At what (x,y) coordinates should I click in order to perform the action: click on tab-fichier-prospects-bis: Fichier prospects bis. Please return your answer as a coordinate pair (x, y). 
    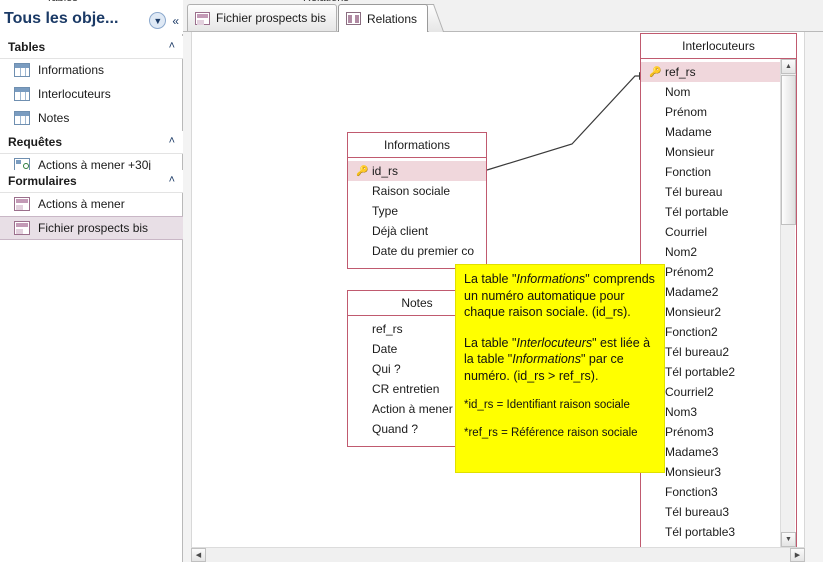
    Looking at the image, I should click on (262, 17).